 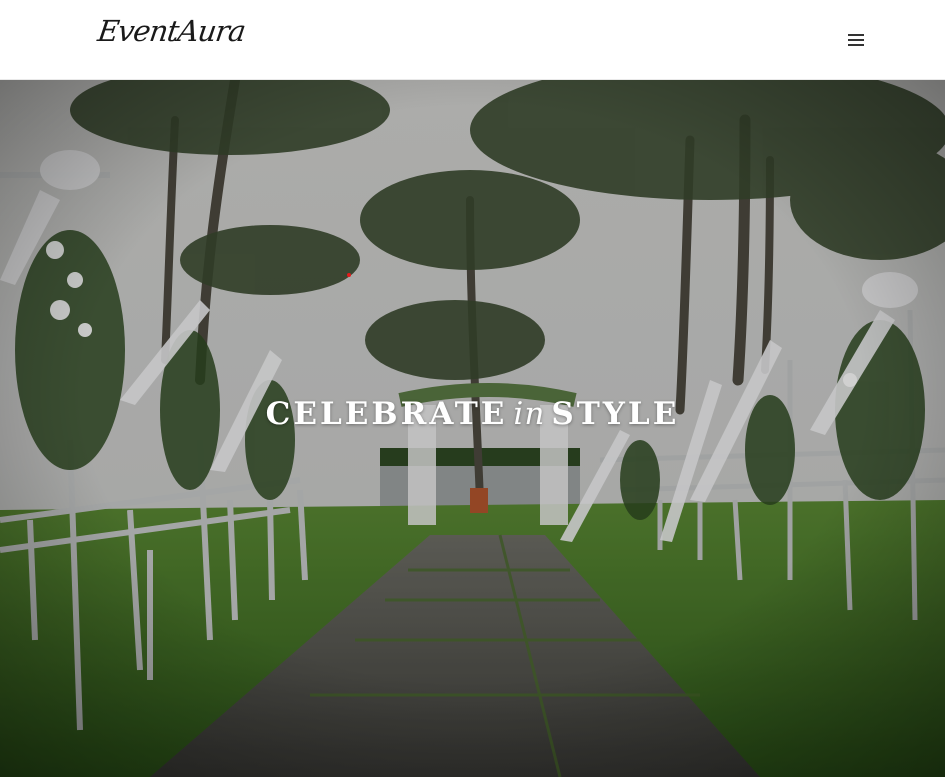 I want to click on site-header: EventAura, so click(x=472, y=40).